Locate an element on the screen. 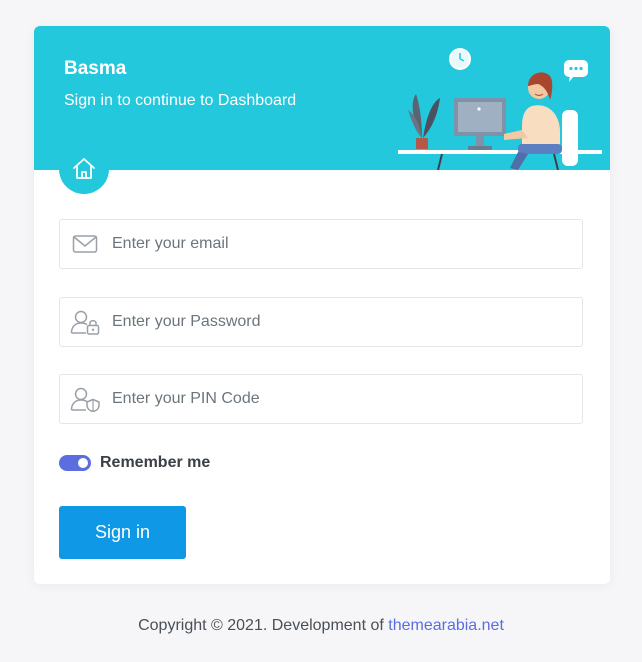 This screenshot has height=662, width=642. remember-me-label: Remember me is located at coordinates (155, 463).